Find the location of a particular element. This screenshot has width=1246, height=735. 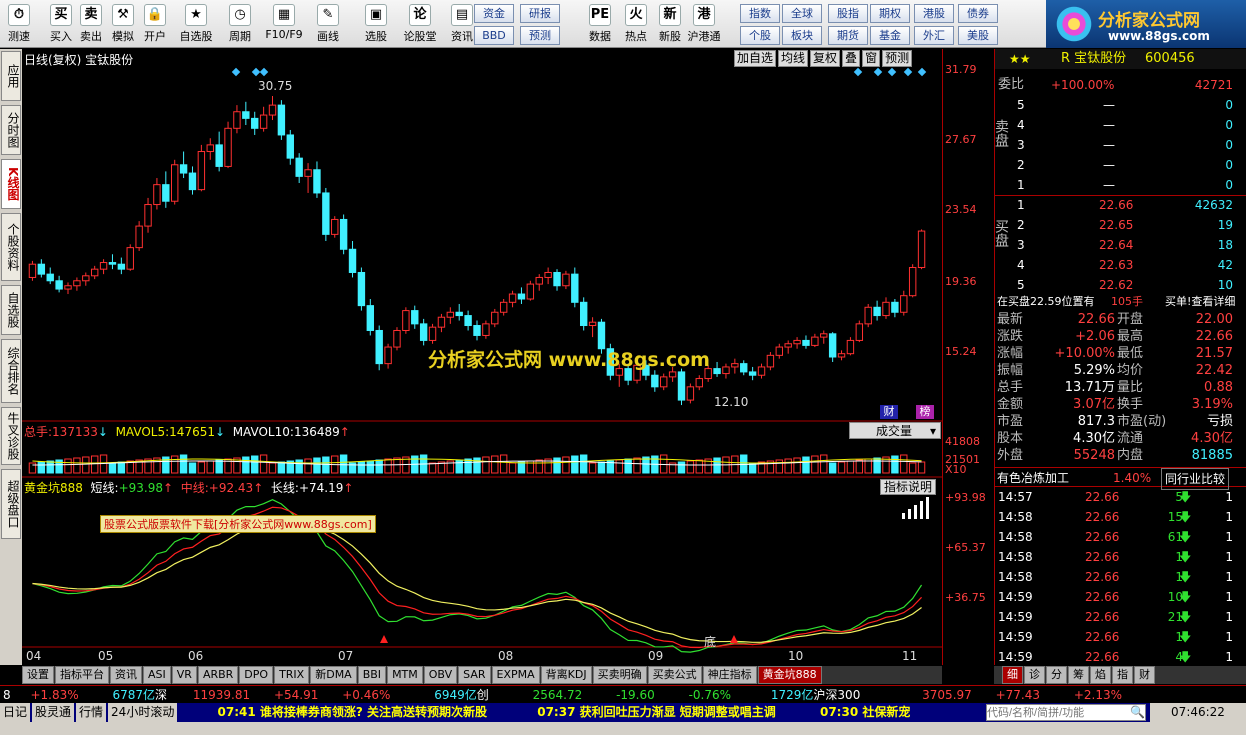

left-tab-2: K线图 is located at coordinates (11, 184).